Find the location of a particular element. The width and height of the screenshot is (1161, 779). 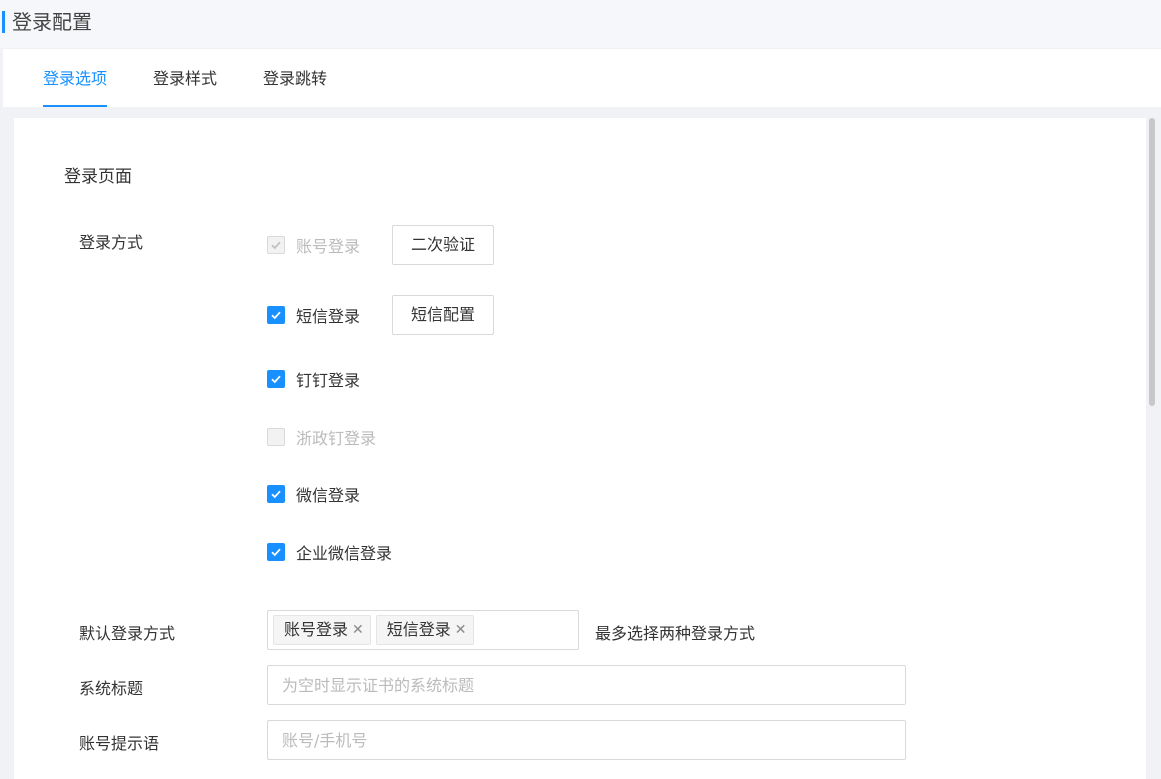

checkbox-row-dingtalk: 钉钉登录 is located at coordinates (313, 379).